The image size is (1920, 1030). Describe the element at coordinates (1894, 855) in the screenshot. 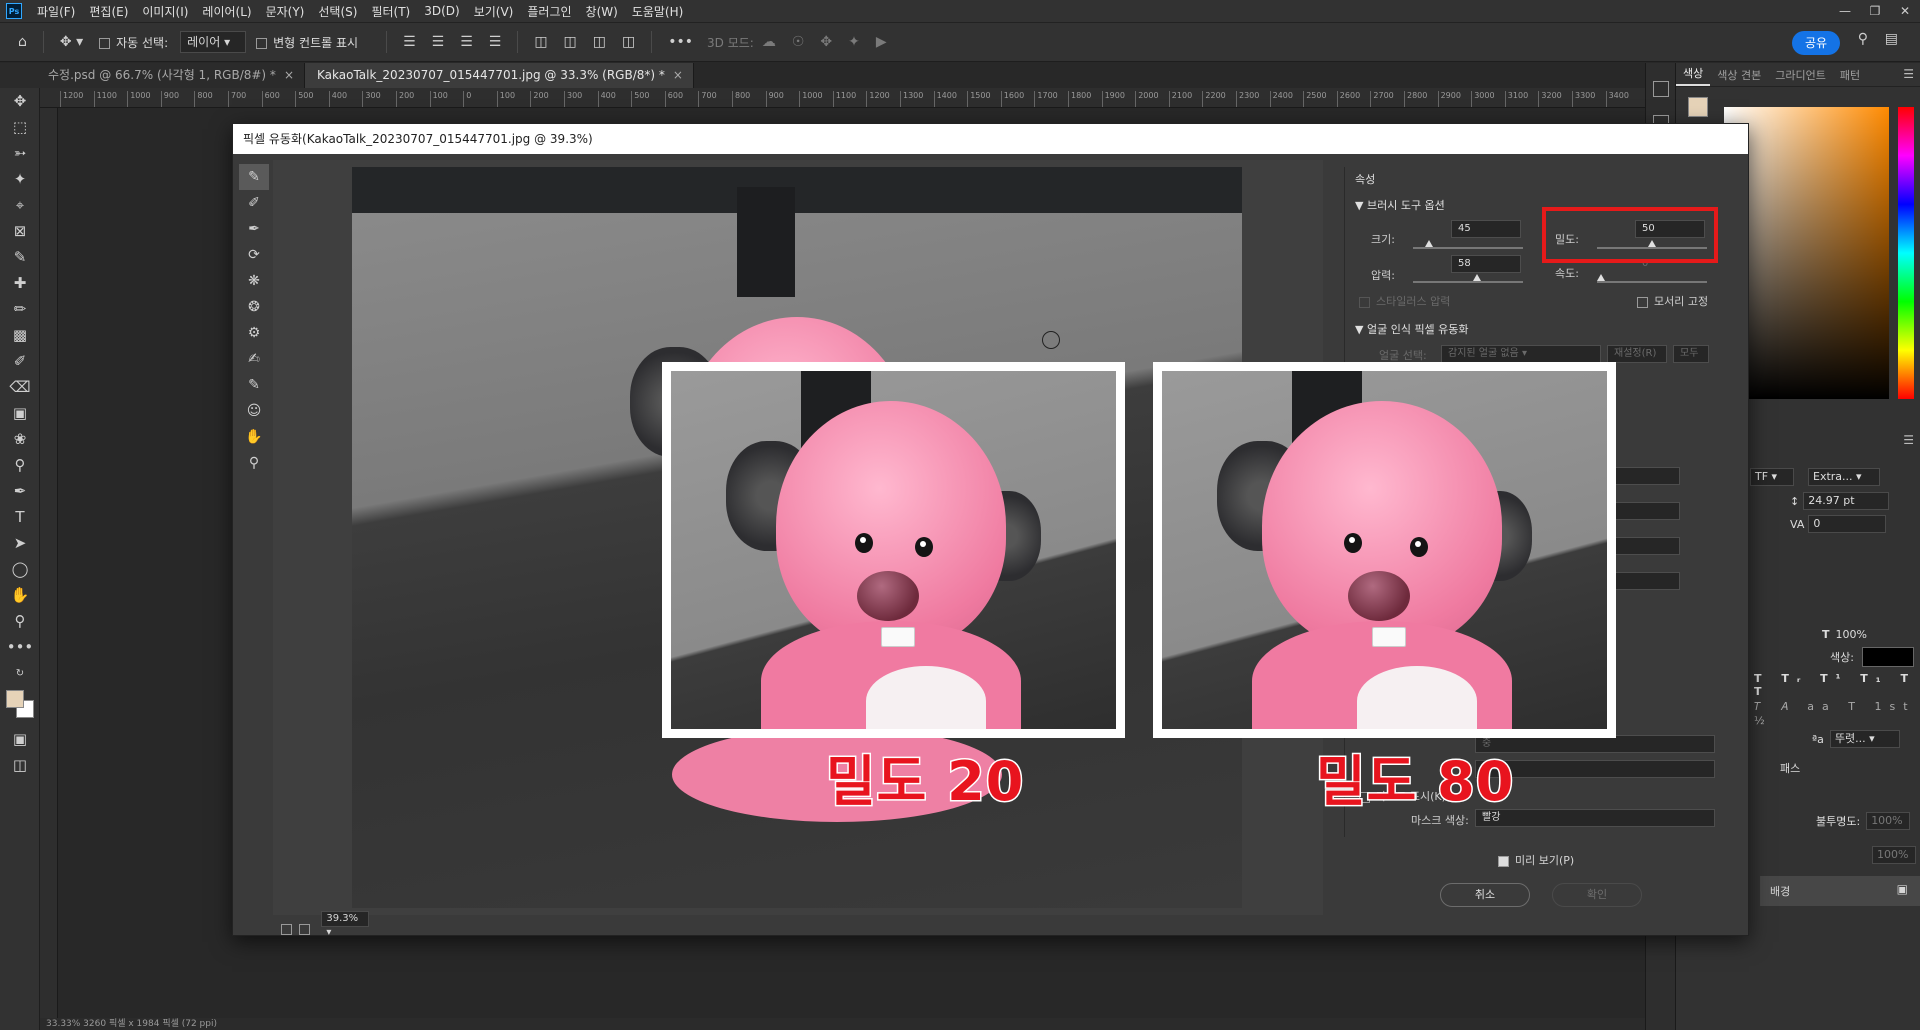

I see `fill-input: 100%` at that location.